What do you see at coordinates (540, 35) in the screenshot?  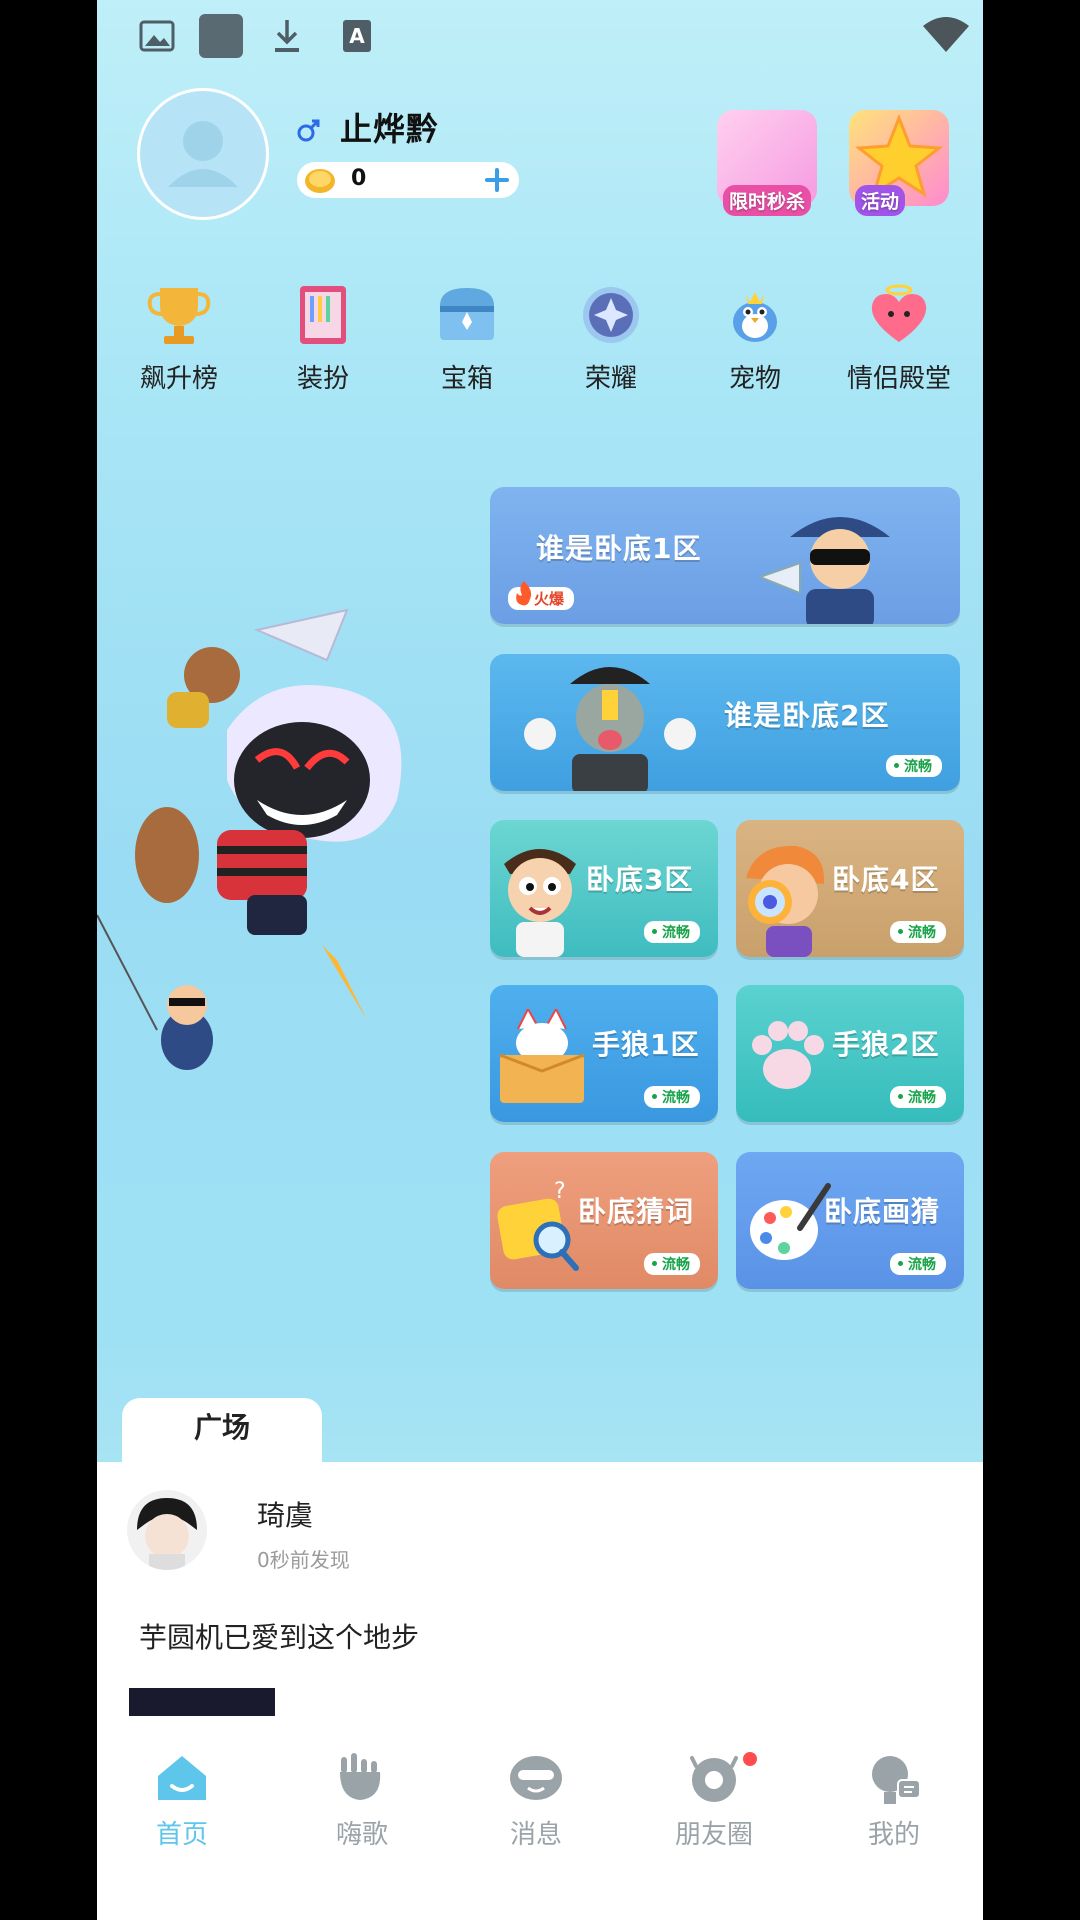 I see `status-bar: A` at bounding box center [540, 35].